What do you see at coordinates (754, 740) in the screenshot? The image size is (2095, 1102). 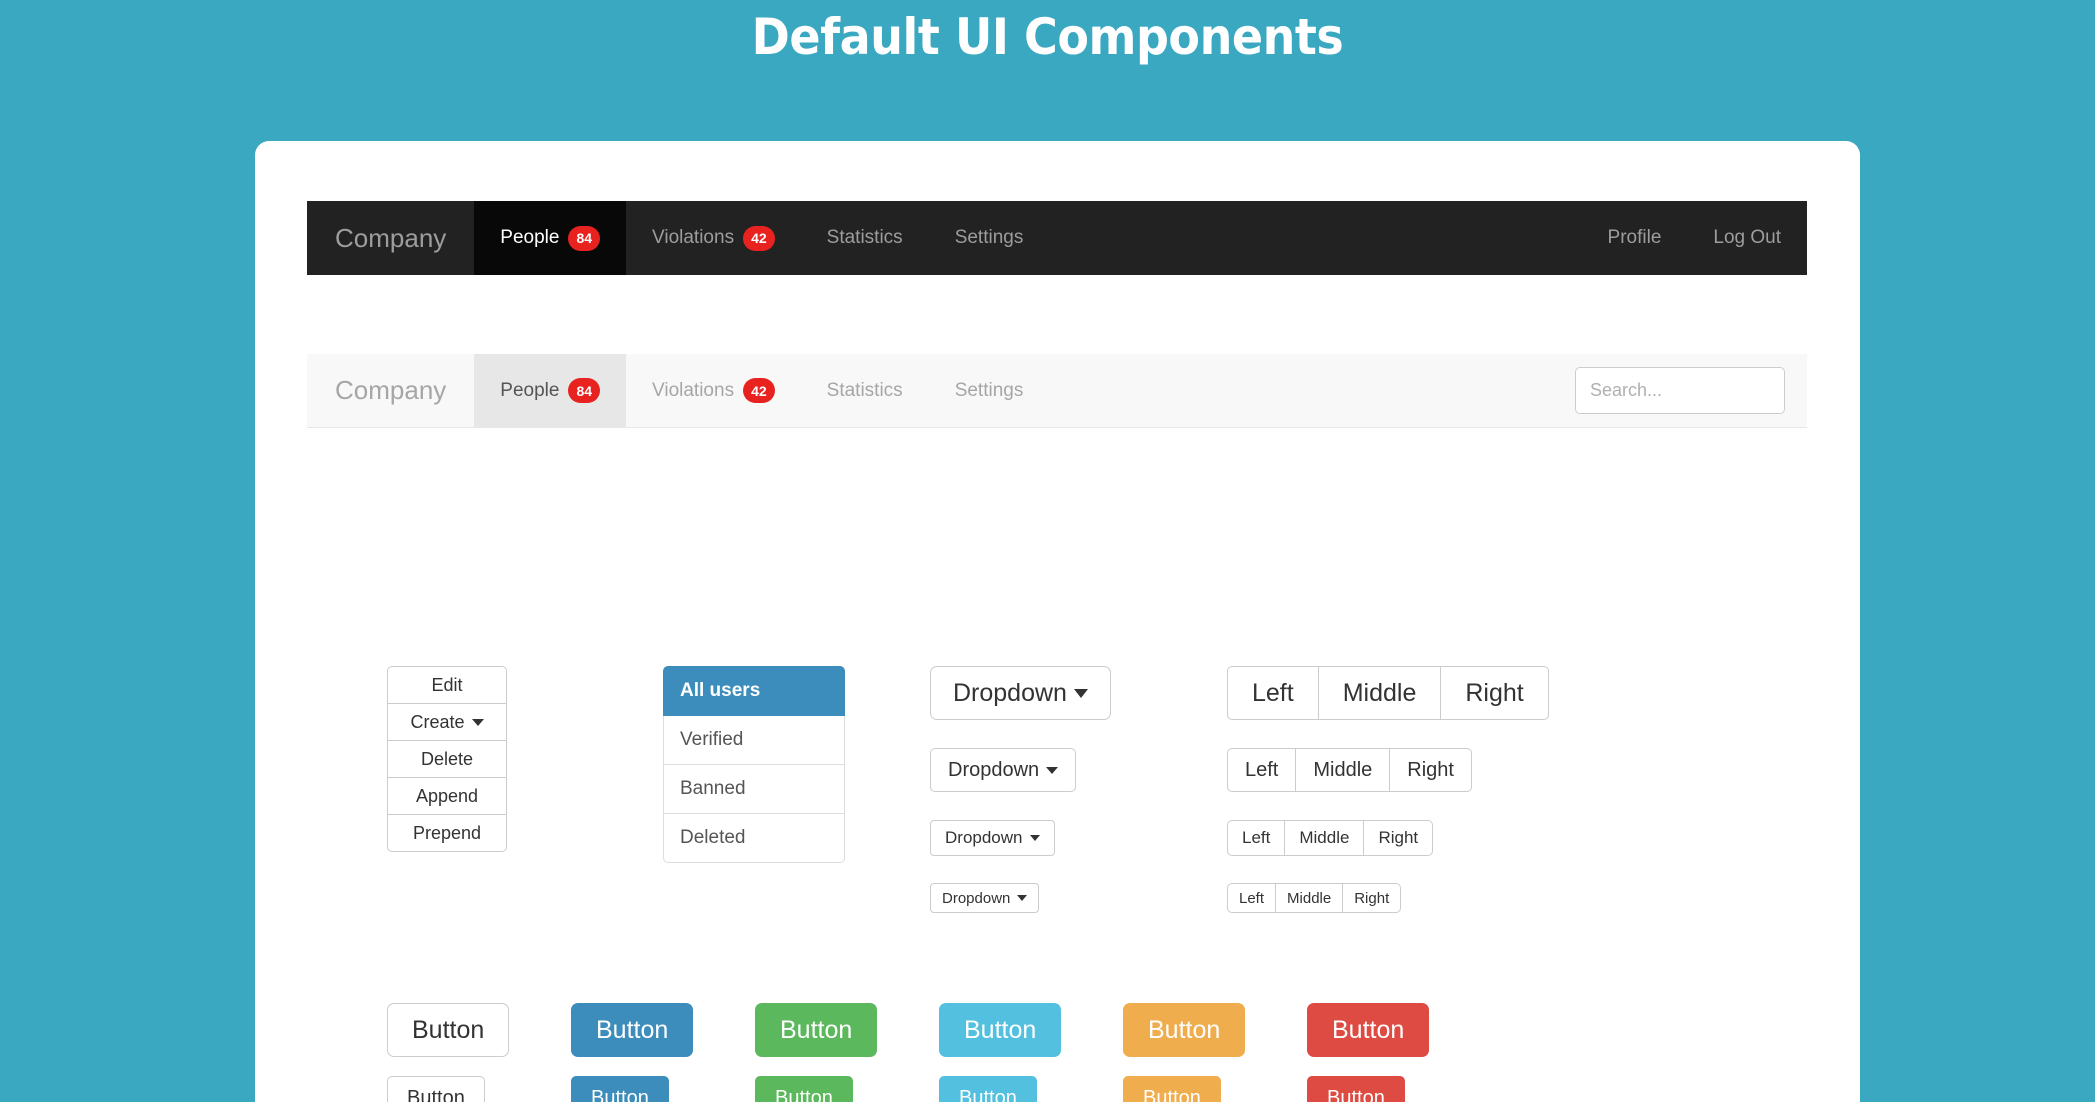 I see `list-item-verified: Verified` at bounding box center [754, 740].